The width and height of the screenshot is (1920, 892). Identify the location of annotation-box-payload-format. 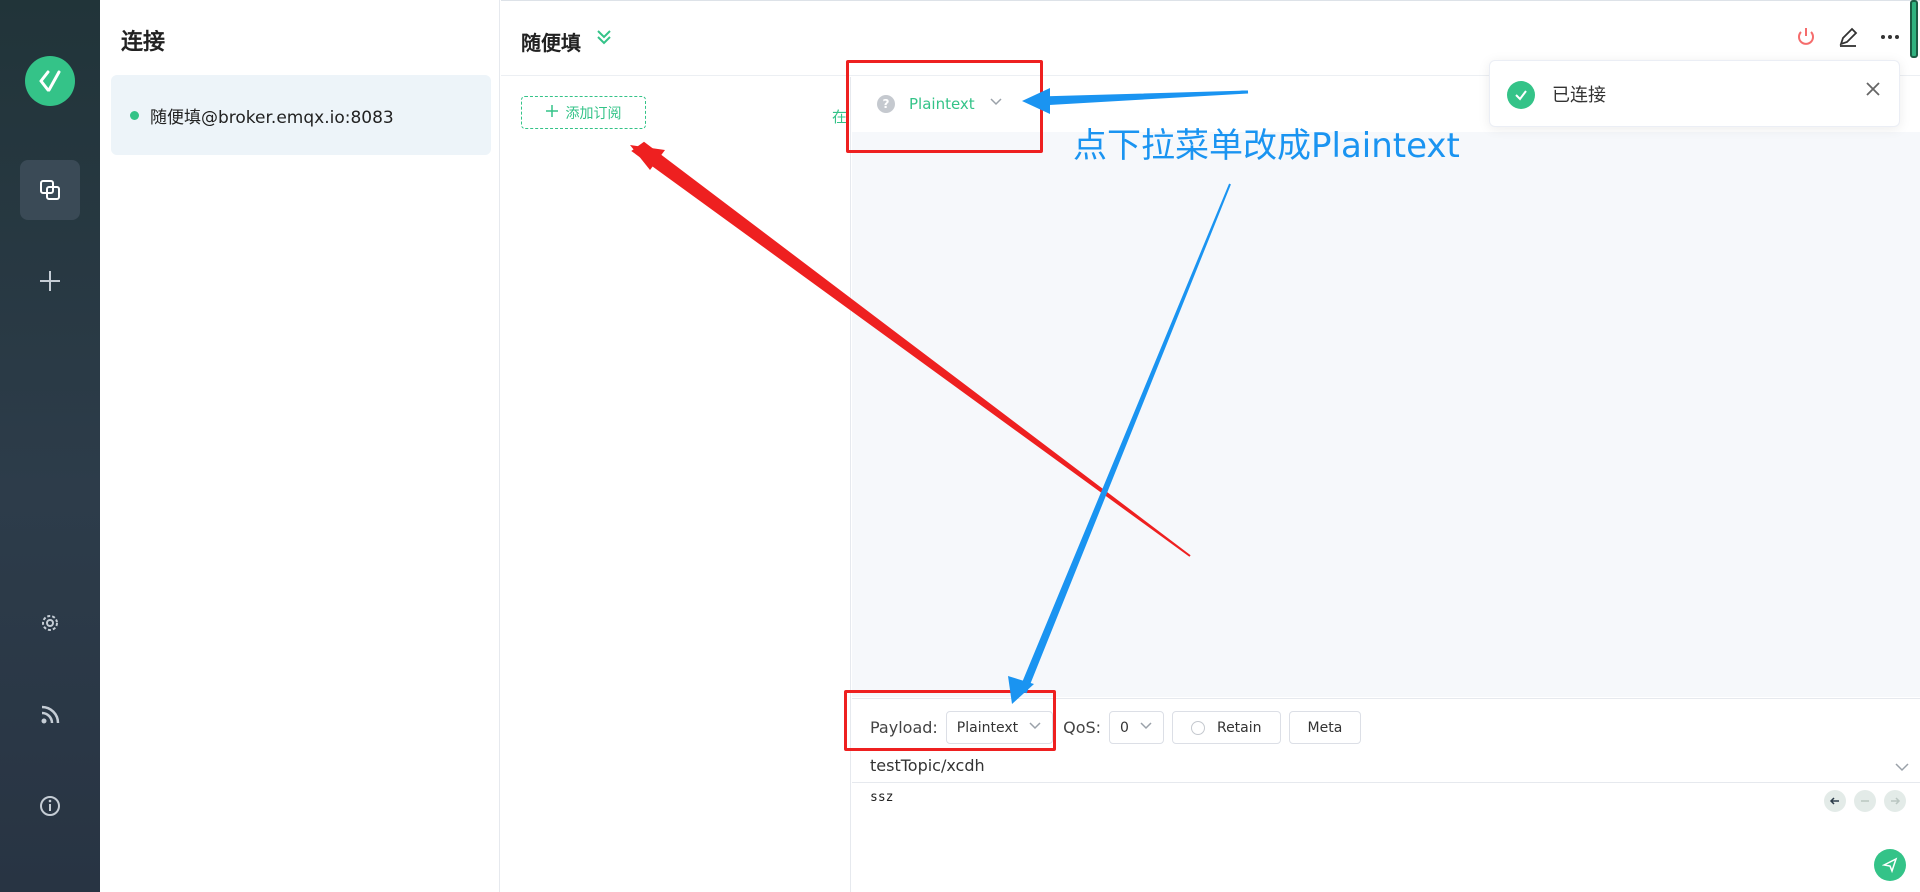
(950, 720).